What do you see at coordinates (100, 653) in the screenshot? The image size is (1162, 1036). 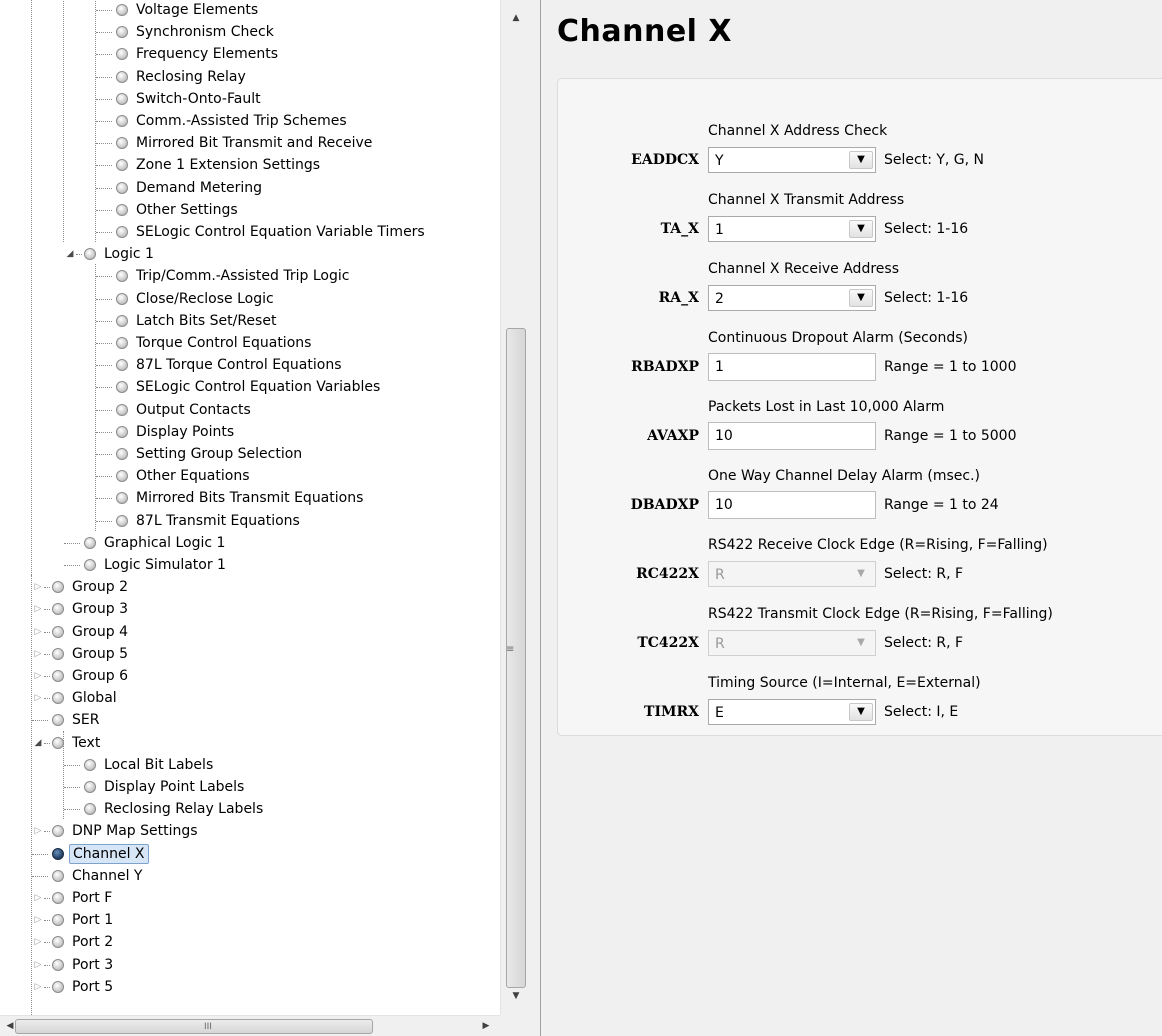 I see `tree-item-label: Group 5` at bounding box center [100, 653].